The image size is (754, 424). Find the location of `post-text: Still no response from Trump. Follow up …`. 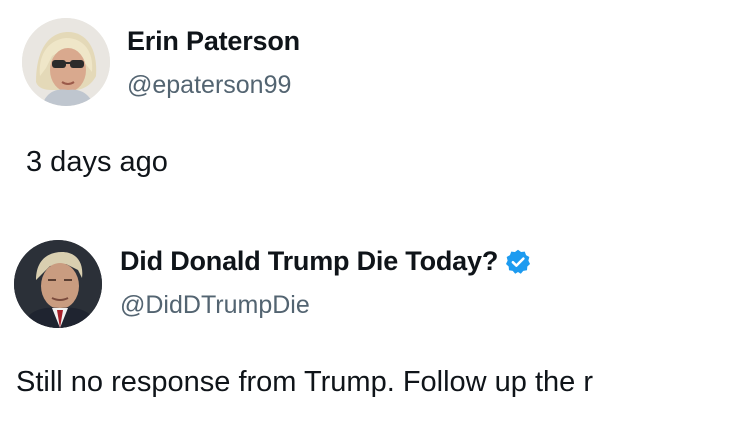

post-text: Still no response from Trump. Follow up … is located at coordinates (305, 382).